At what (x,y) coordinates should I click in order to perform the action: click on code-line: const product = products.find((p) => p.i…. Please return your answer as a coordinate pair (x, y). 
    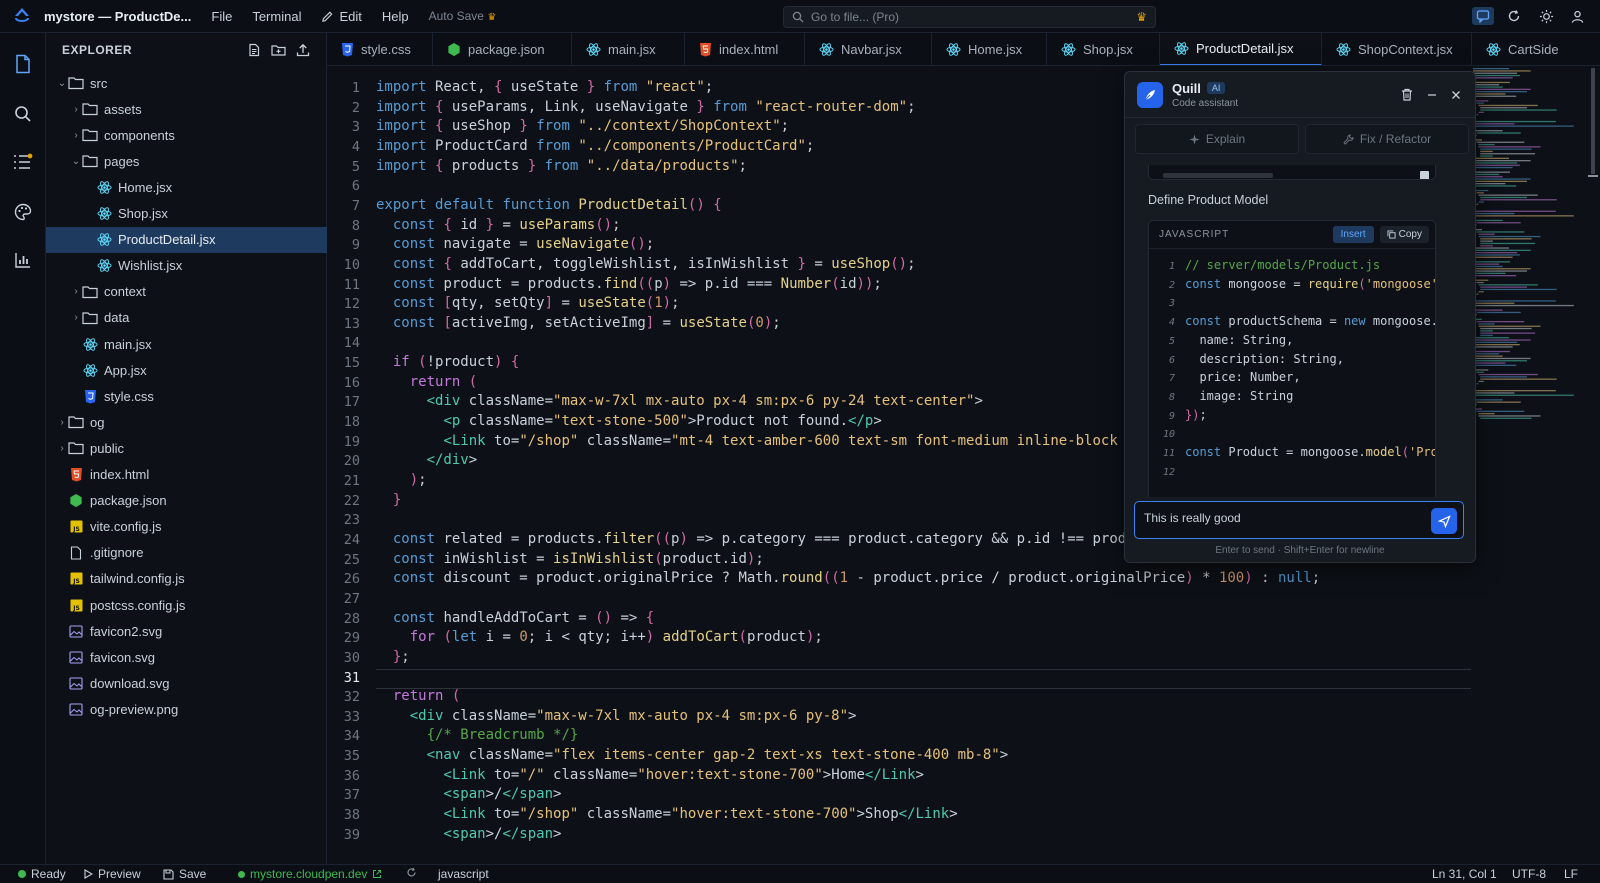
    Looking at the image, I should click on (629, 284).